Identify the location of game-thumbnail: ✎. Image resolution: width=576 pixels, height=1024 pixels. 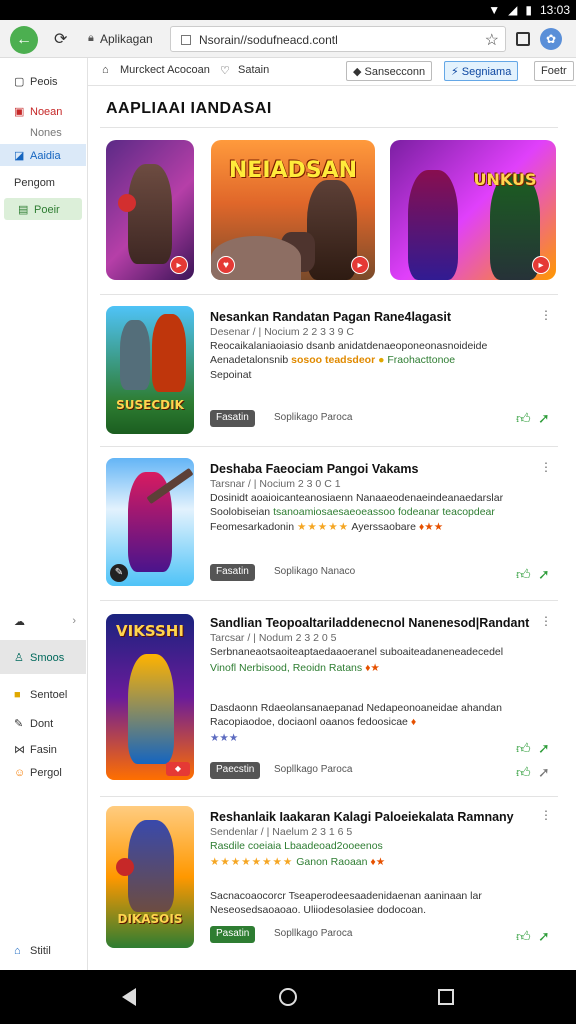
(150, 522).